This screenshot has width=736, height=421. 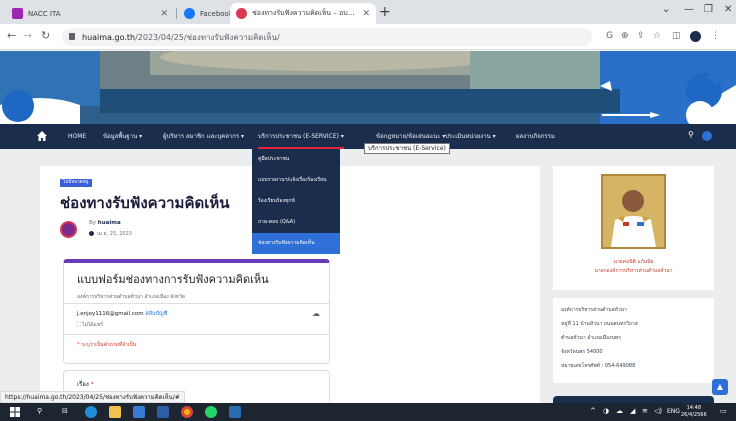 What do you see at coordinates (594, 310) in the screenshot?
I see `address-line: องค์การบริหารส่วนตำบลหัวนา` at bounding box center [594, 310].